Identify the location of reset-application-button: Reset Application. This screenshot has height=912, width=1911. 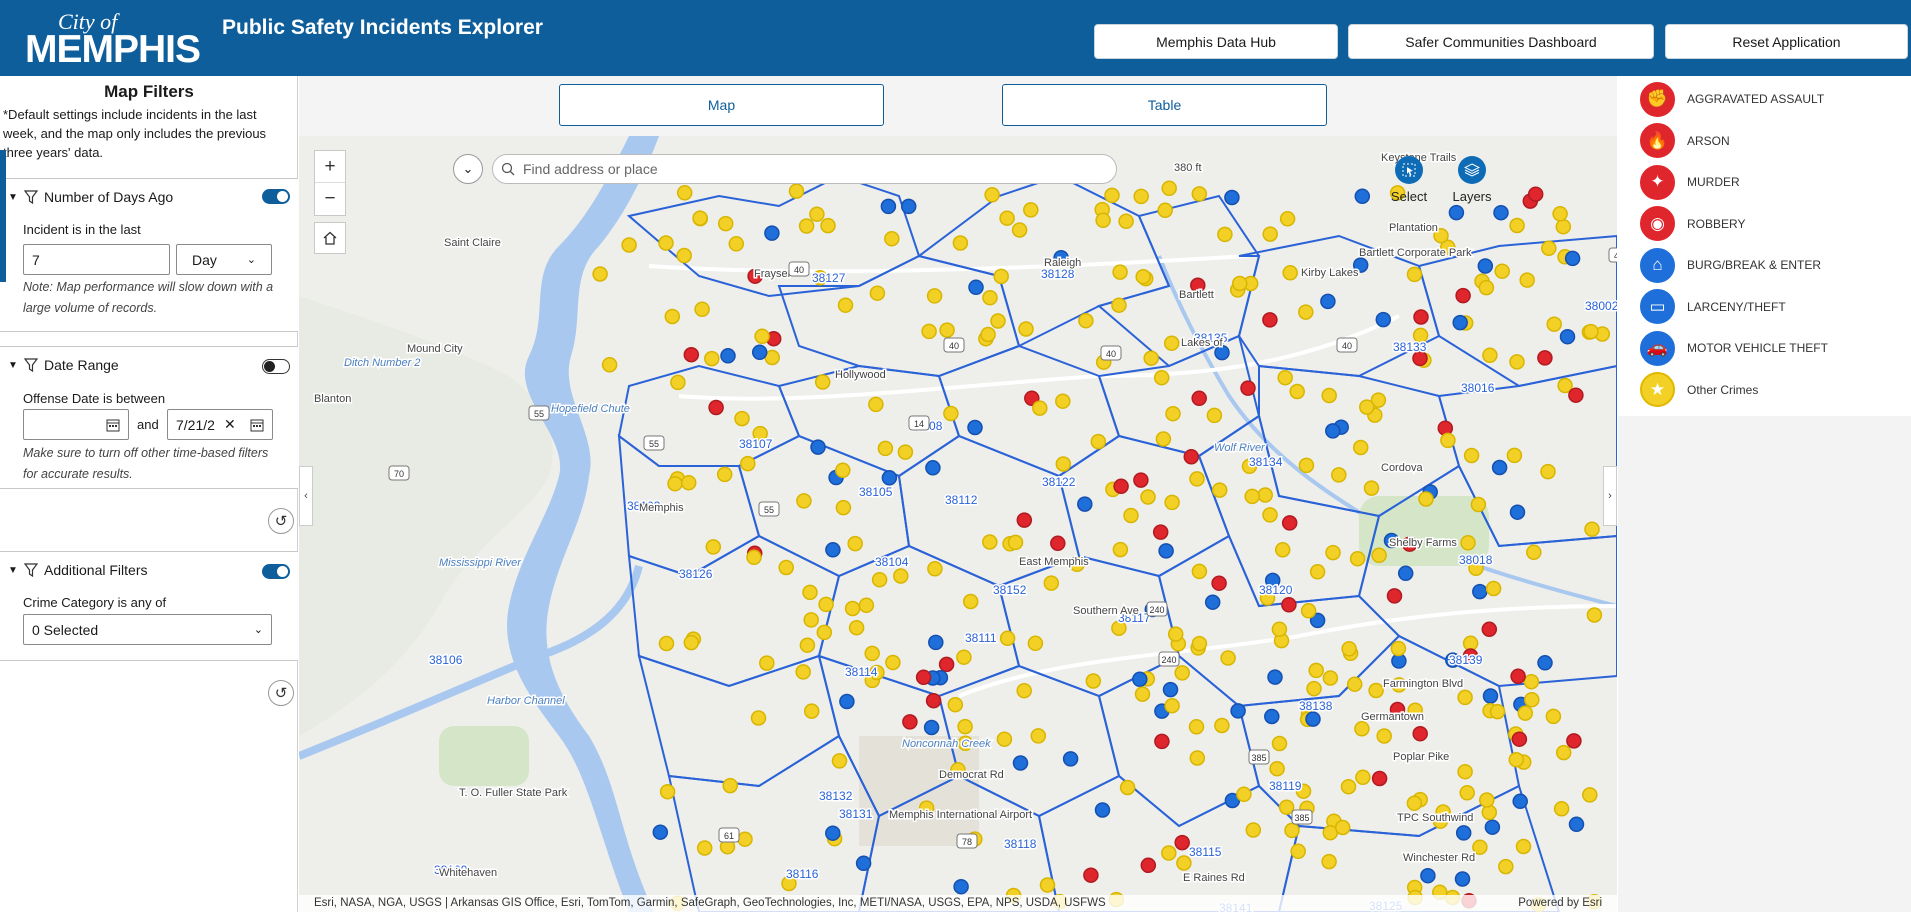
(1786, 41).